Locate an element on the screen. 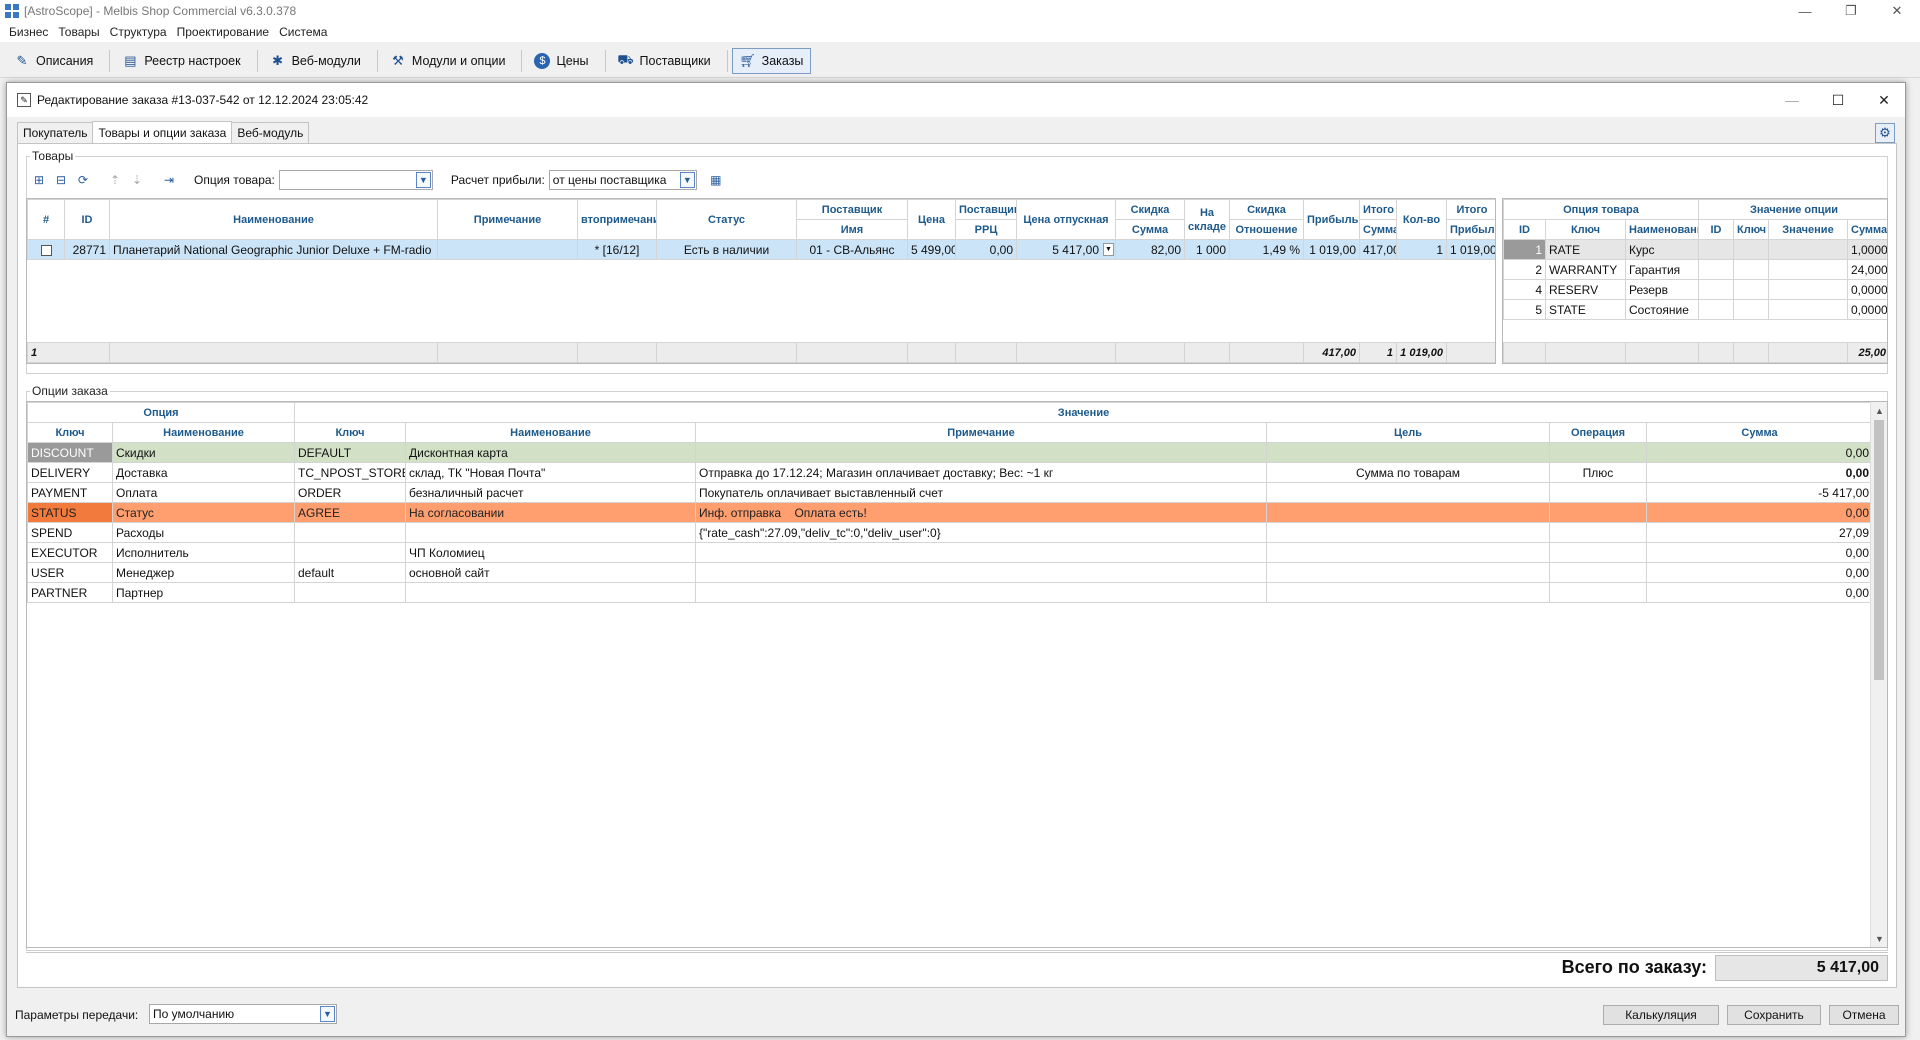 The height and width of the screenshot is (1040, 1920). col-rrp: РРЦ is located at coordinates (986, 229).